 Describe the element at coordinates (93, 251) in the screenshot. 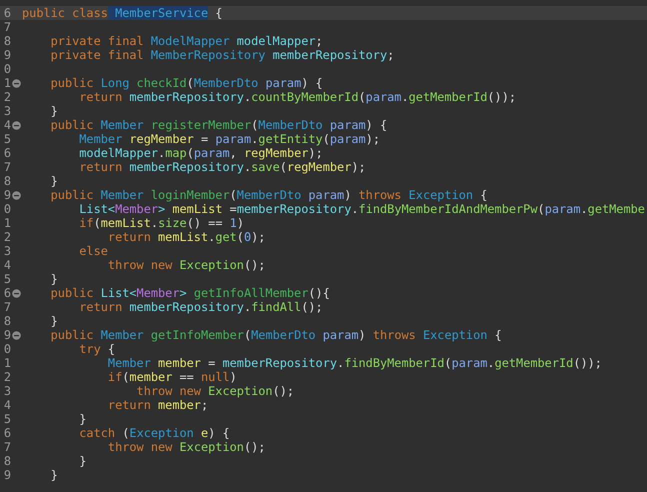

I see `code-line: else` at that location.